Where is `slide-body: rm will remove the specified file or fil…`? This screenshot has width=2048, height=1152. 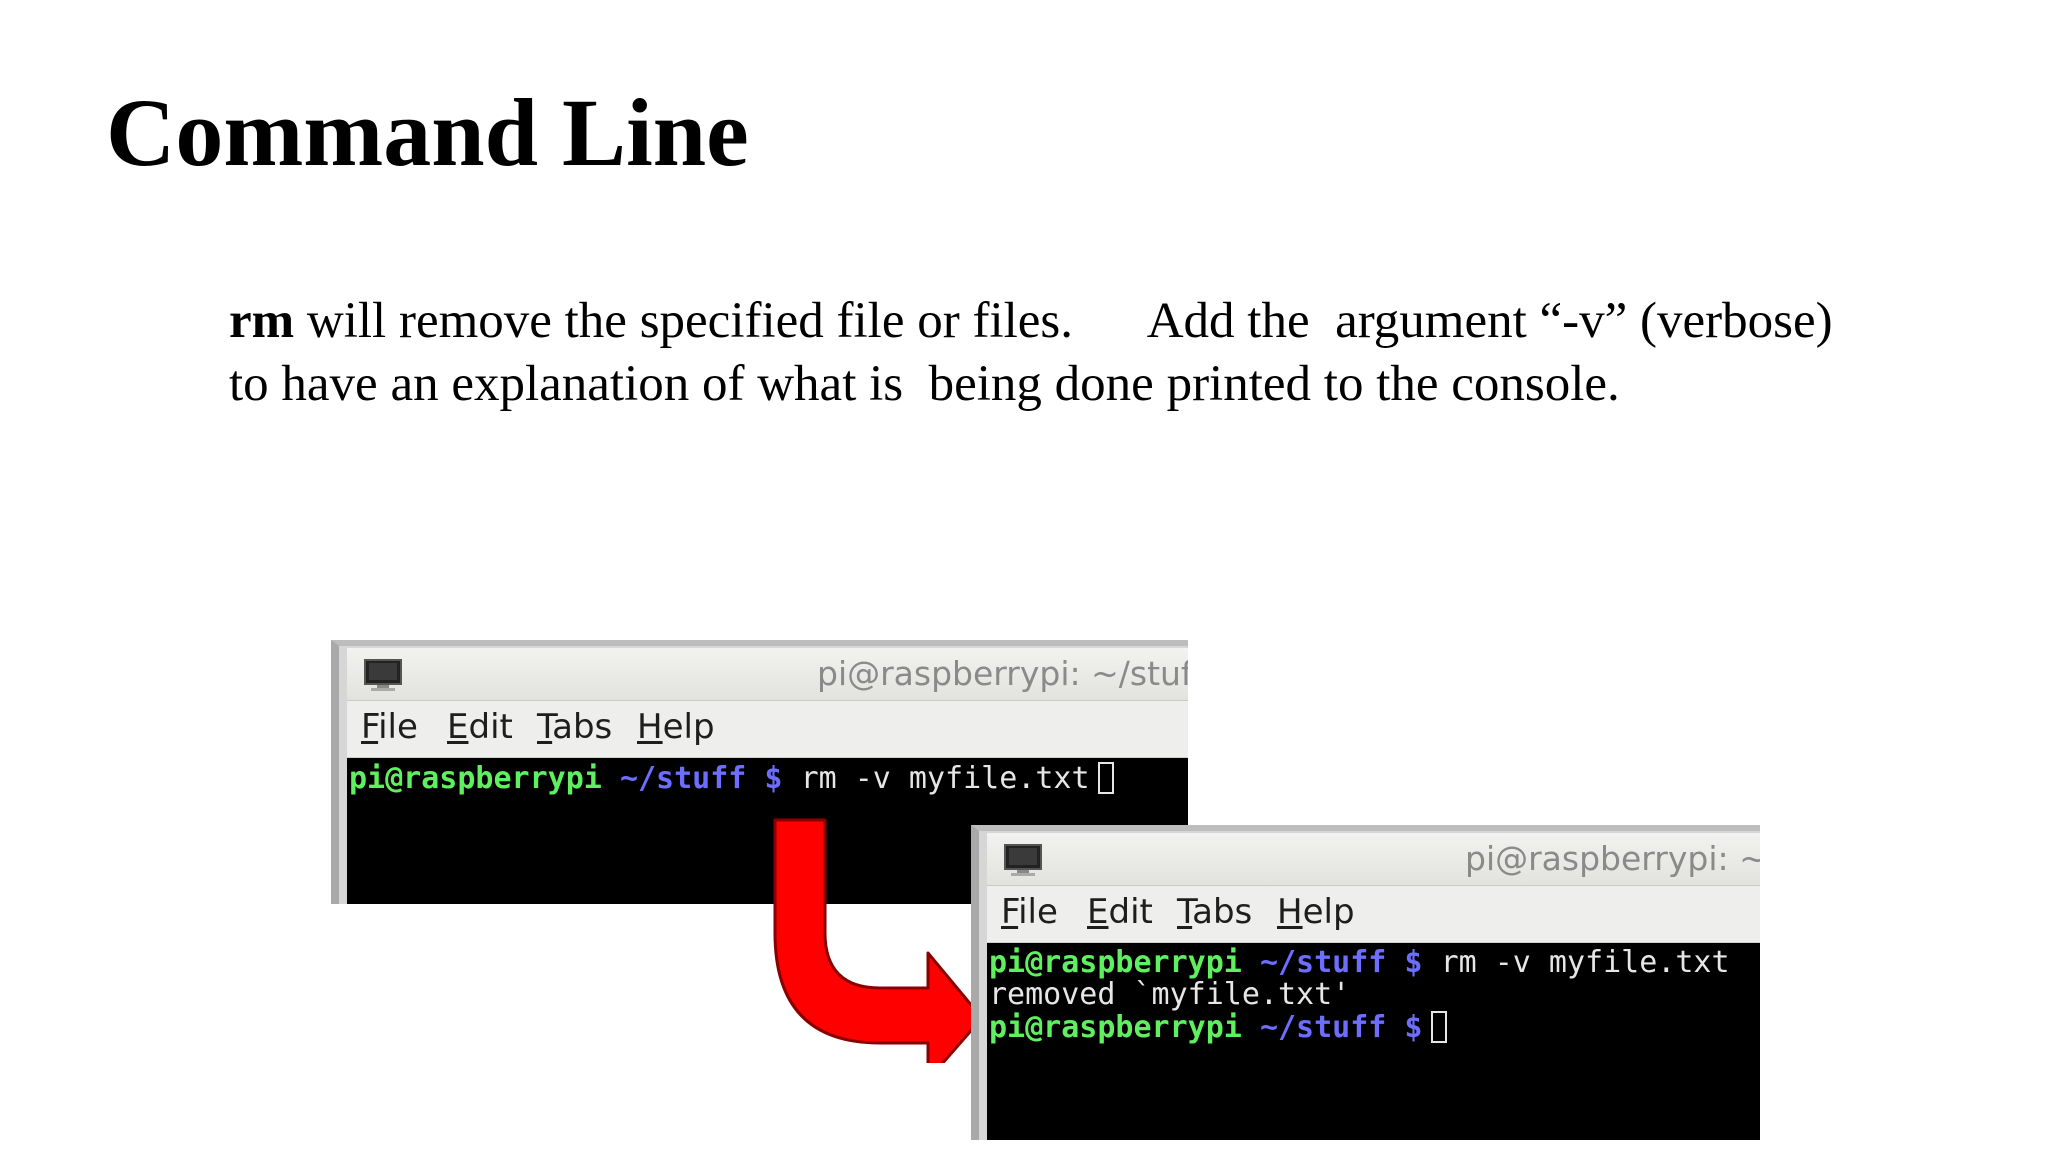
slide-body: rm will remove the specified file or fil… is located at coordinates (1079, 353).